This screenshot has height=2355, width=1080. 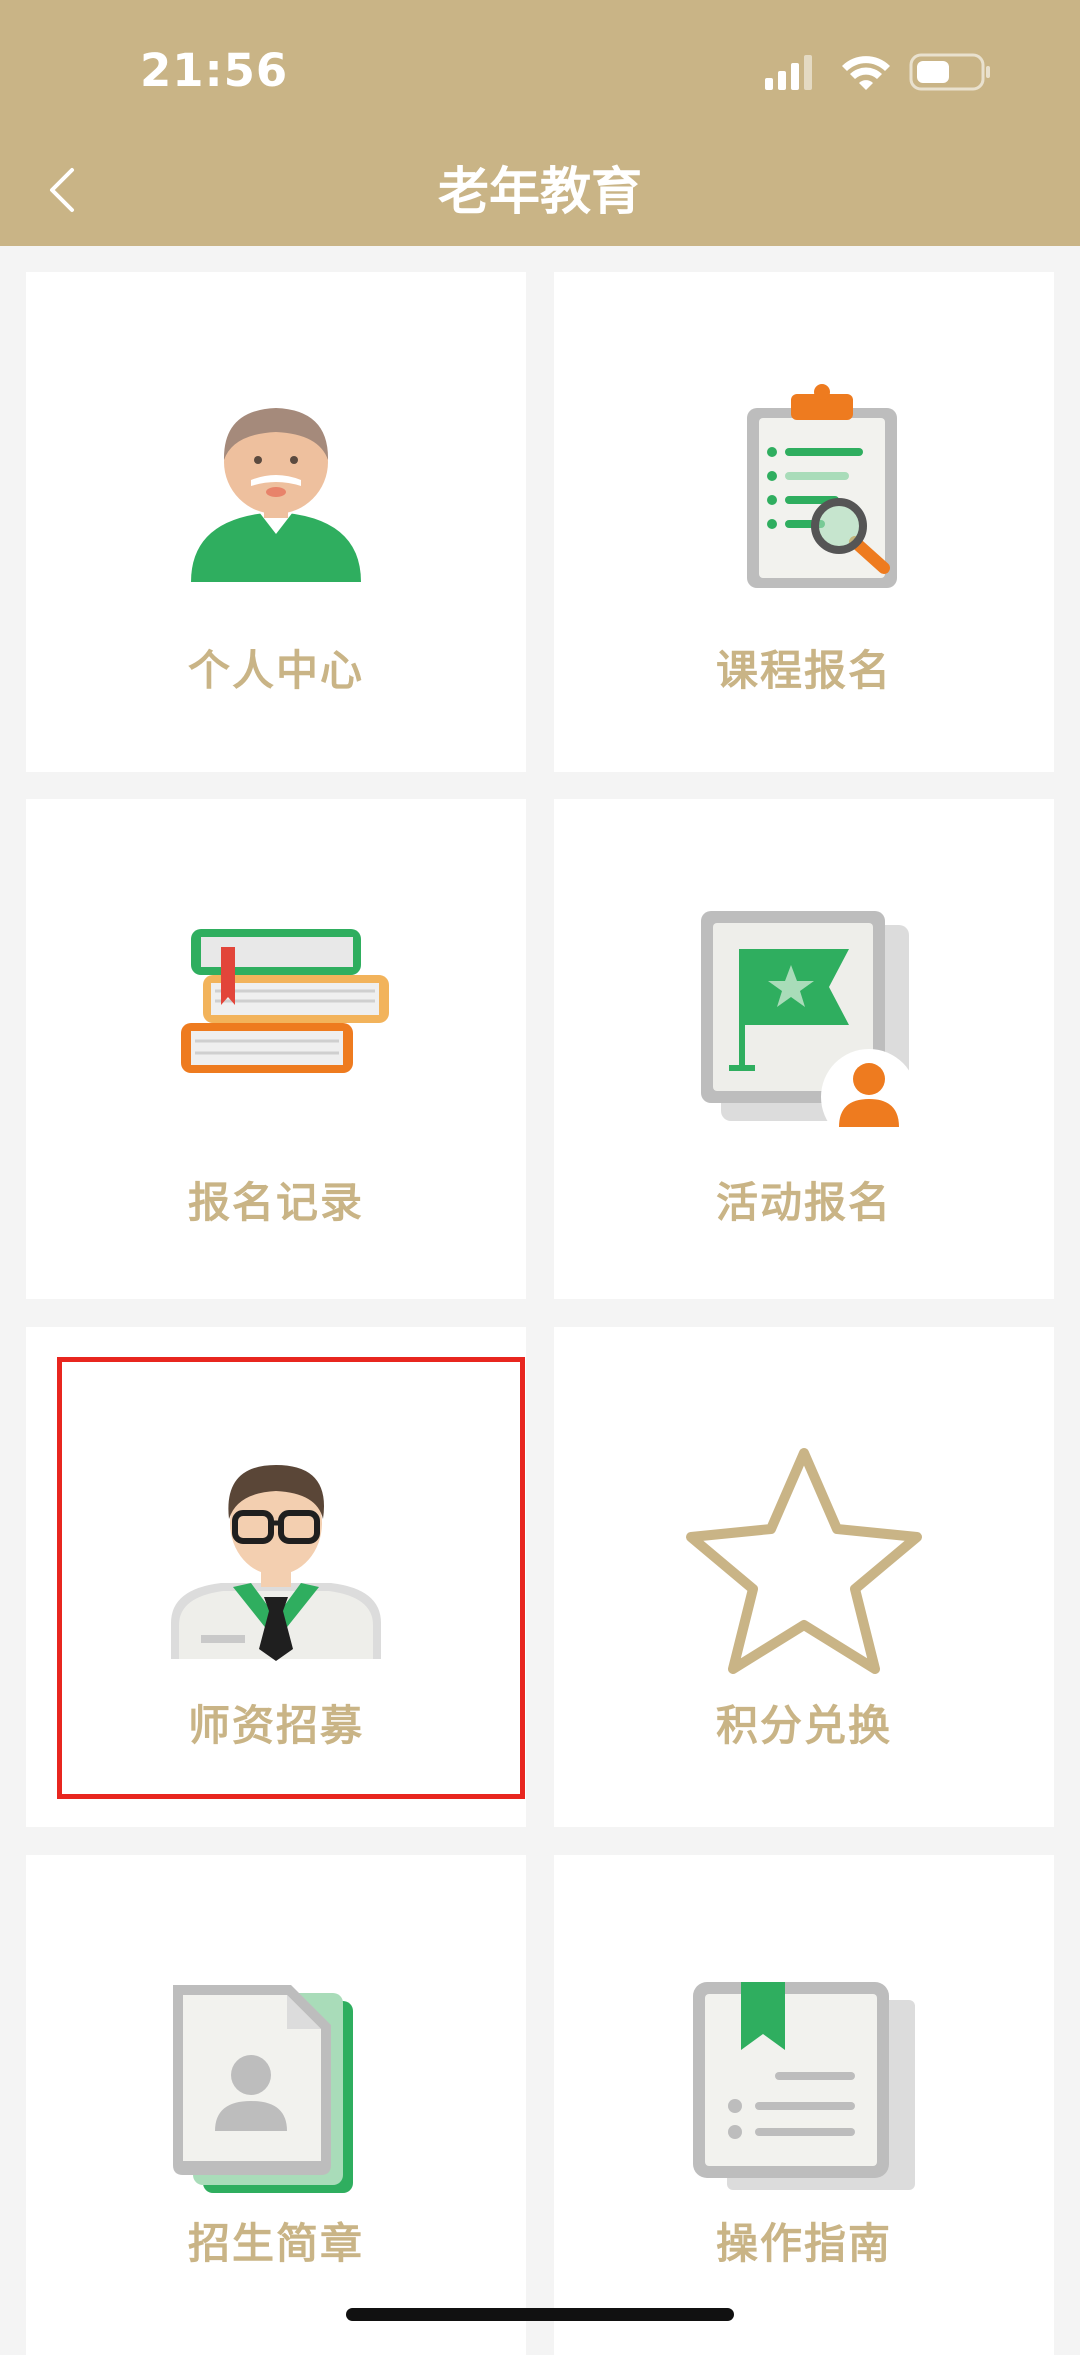 What do you see at coordinates (285, 1001) in the screenshot?
I see `books-stack-icon` at bounding box center [285, 1001].